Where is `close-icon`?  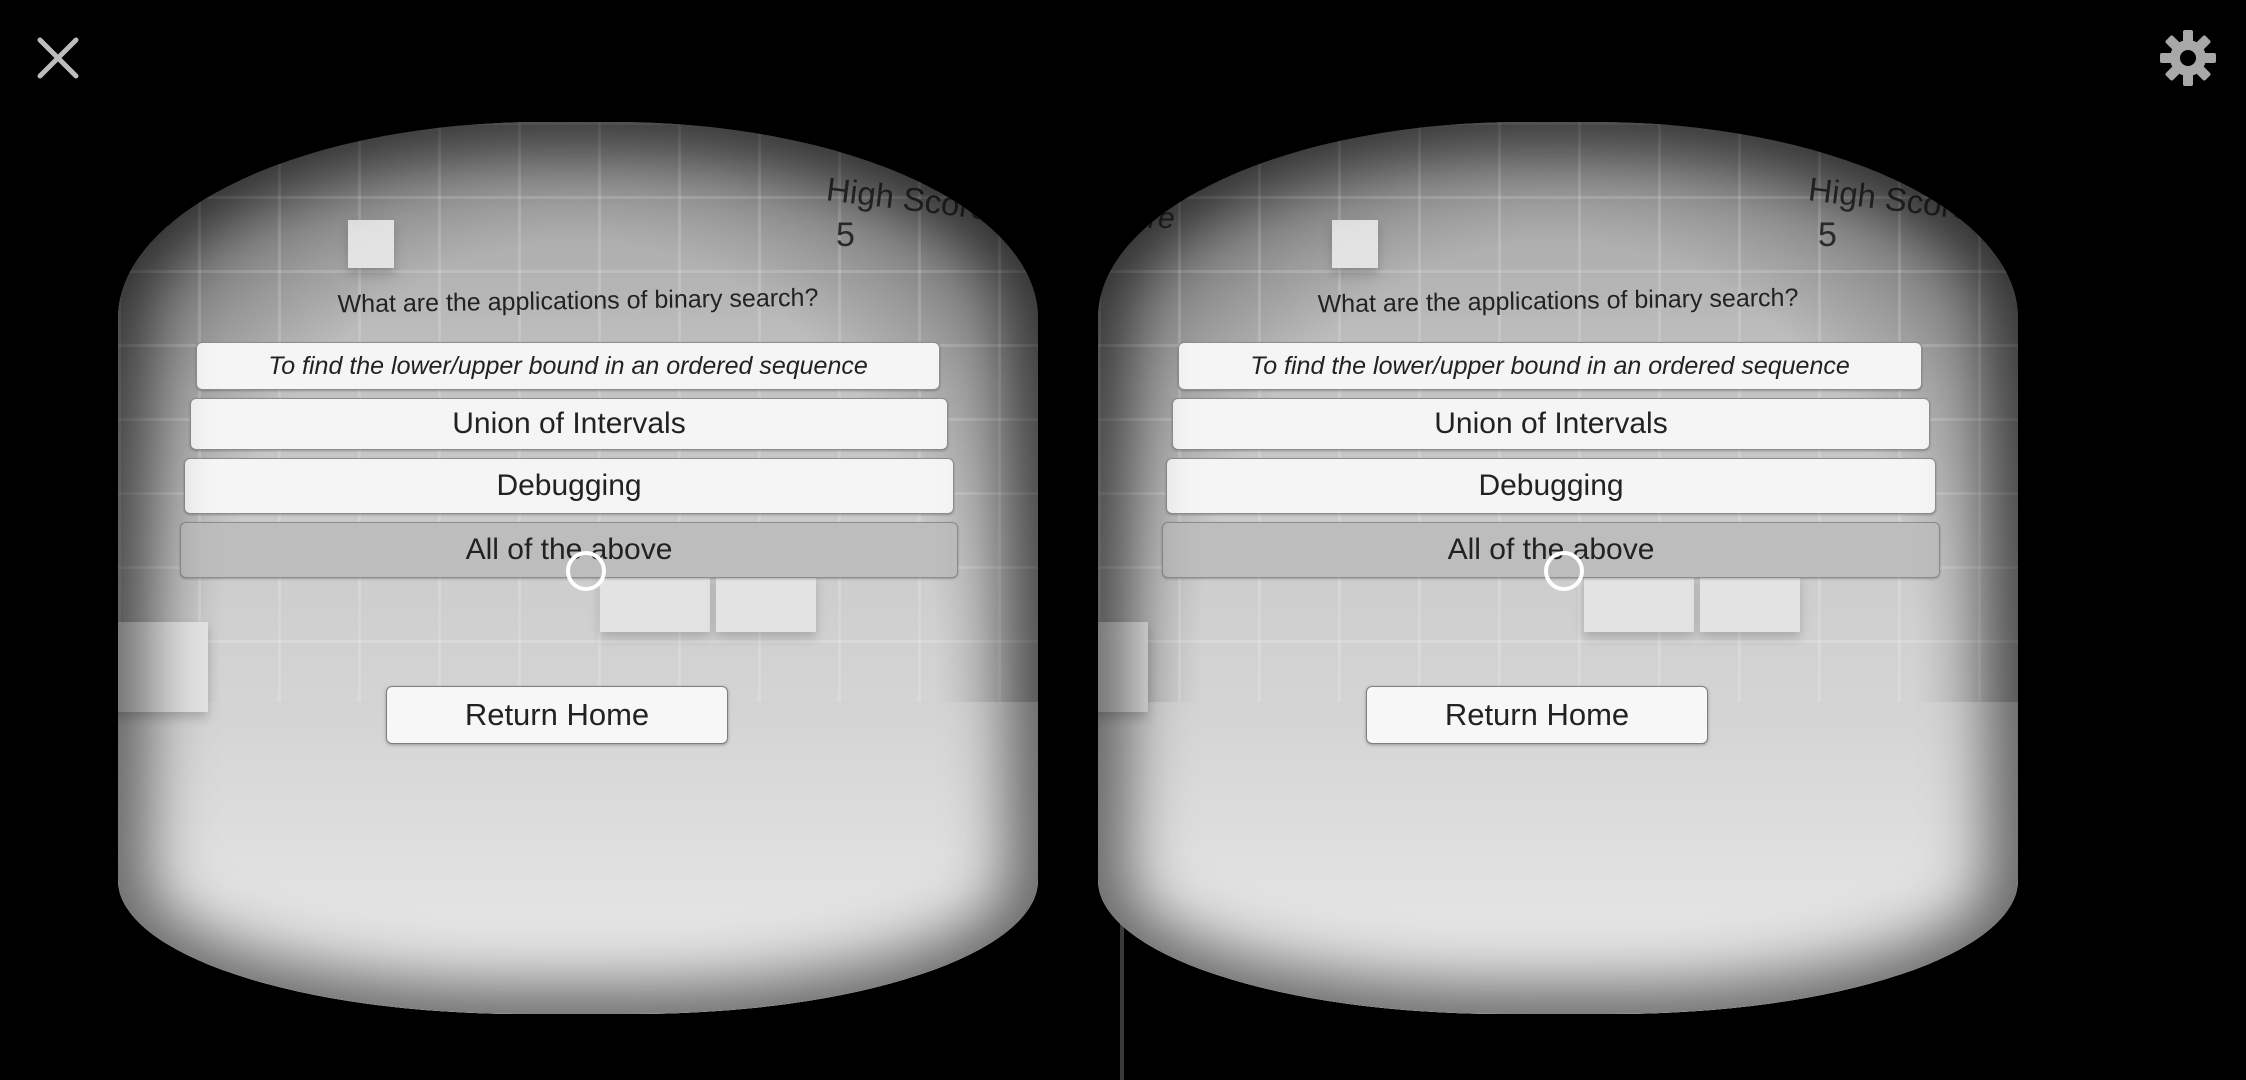 close-icon is located at coordinates (58, 58).